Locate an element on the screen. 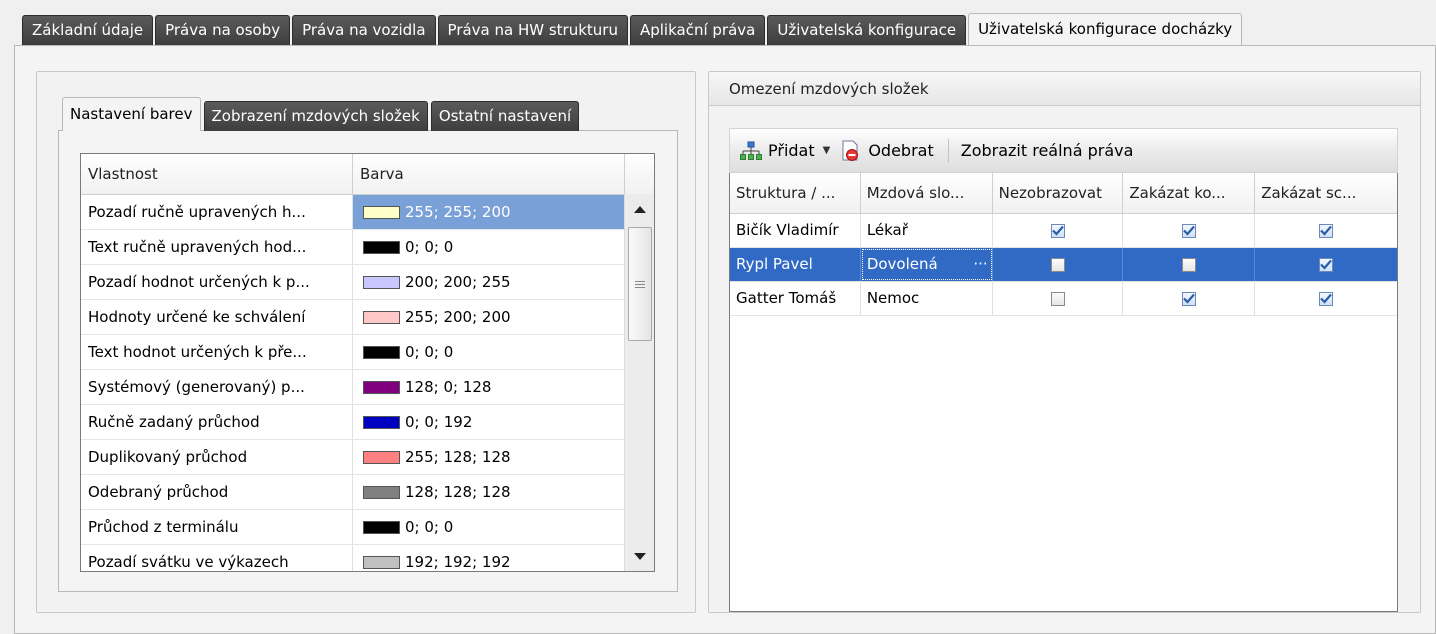 The height and width of the screenshot is (634, 1436). table-row: Ručně zadaný průchod 0; 0; 192 is located at coordinates (367, 422).